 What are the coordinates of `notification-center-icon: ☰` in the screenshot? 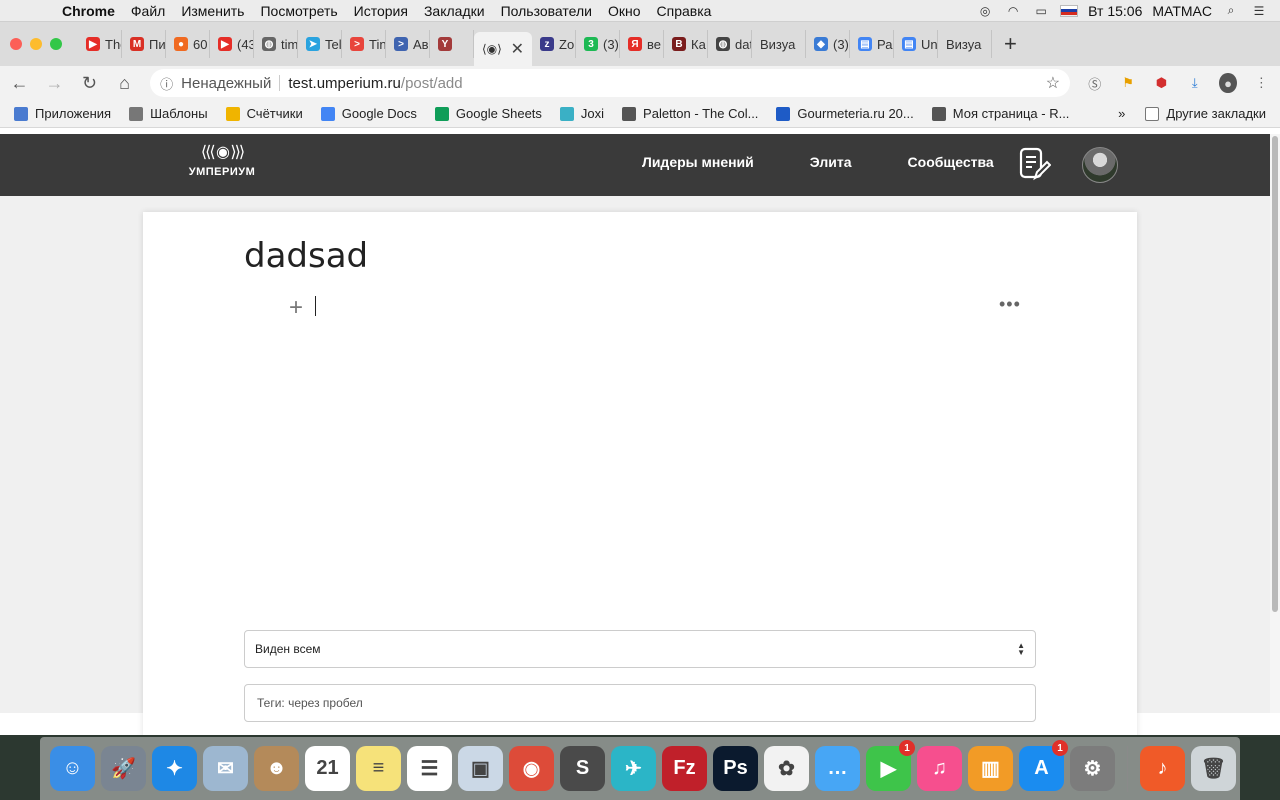 It's located at (1259, 11).